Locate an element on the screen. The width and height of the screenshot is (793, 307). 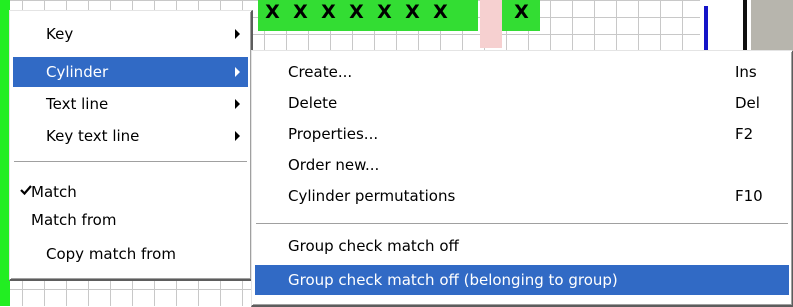
submenu-item-label: Delete is located at coordinates (313, 103).